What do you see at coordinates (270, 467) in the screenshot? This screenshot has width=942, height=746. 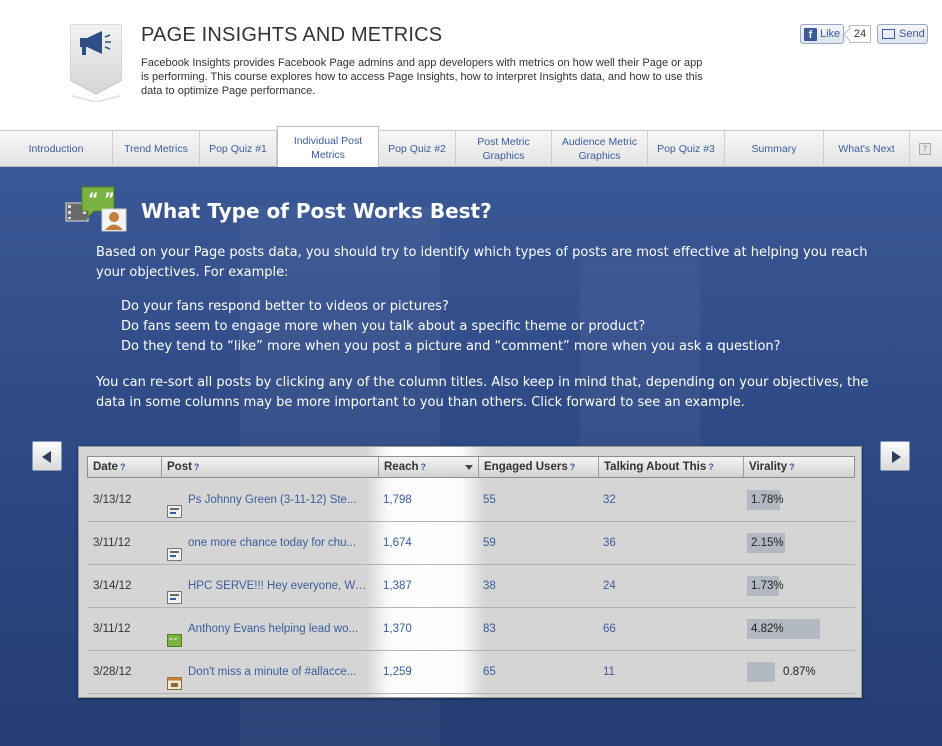 I see `column-header-post: Post?` at bounding box center [270, 467].